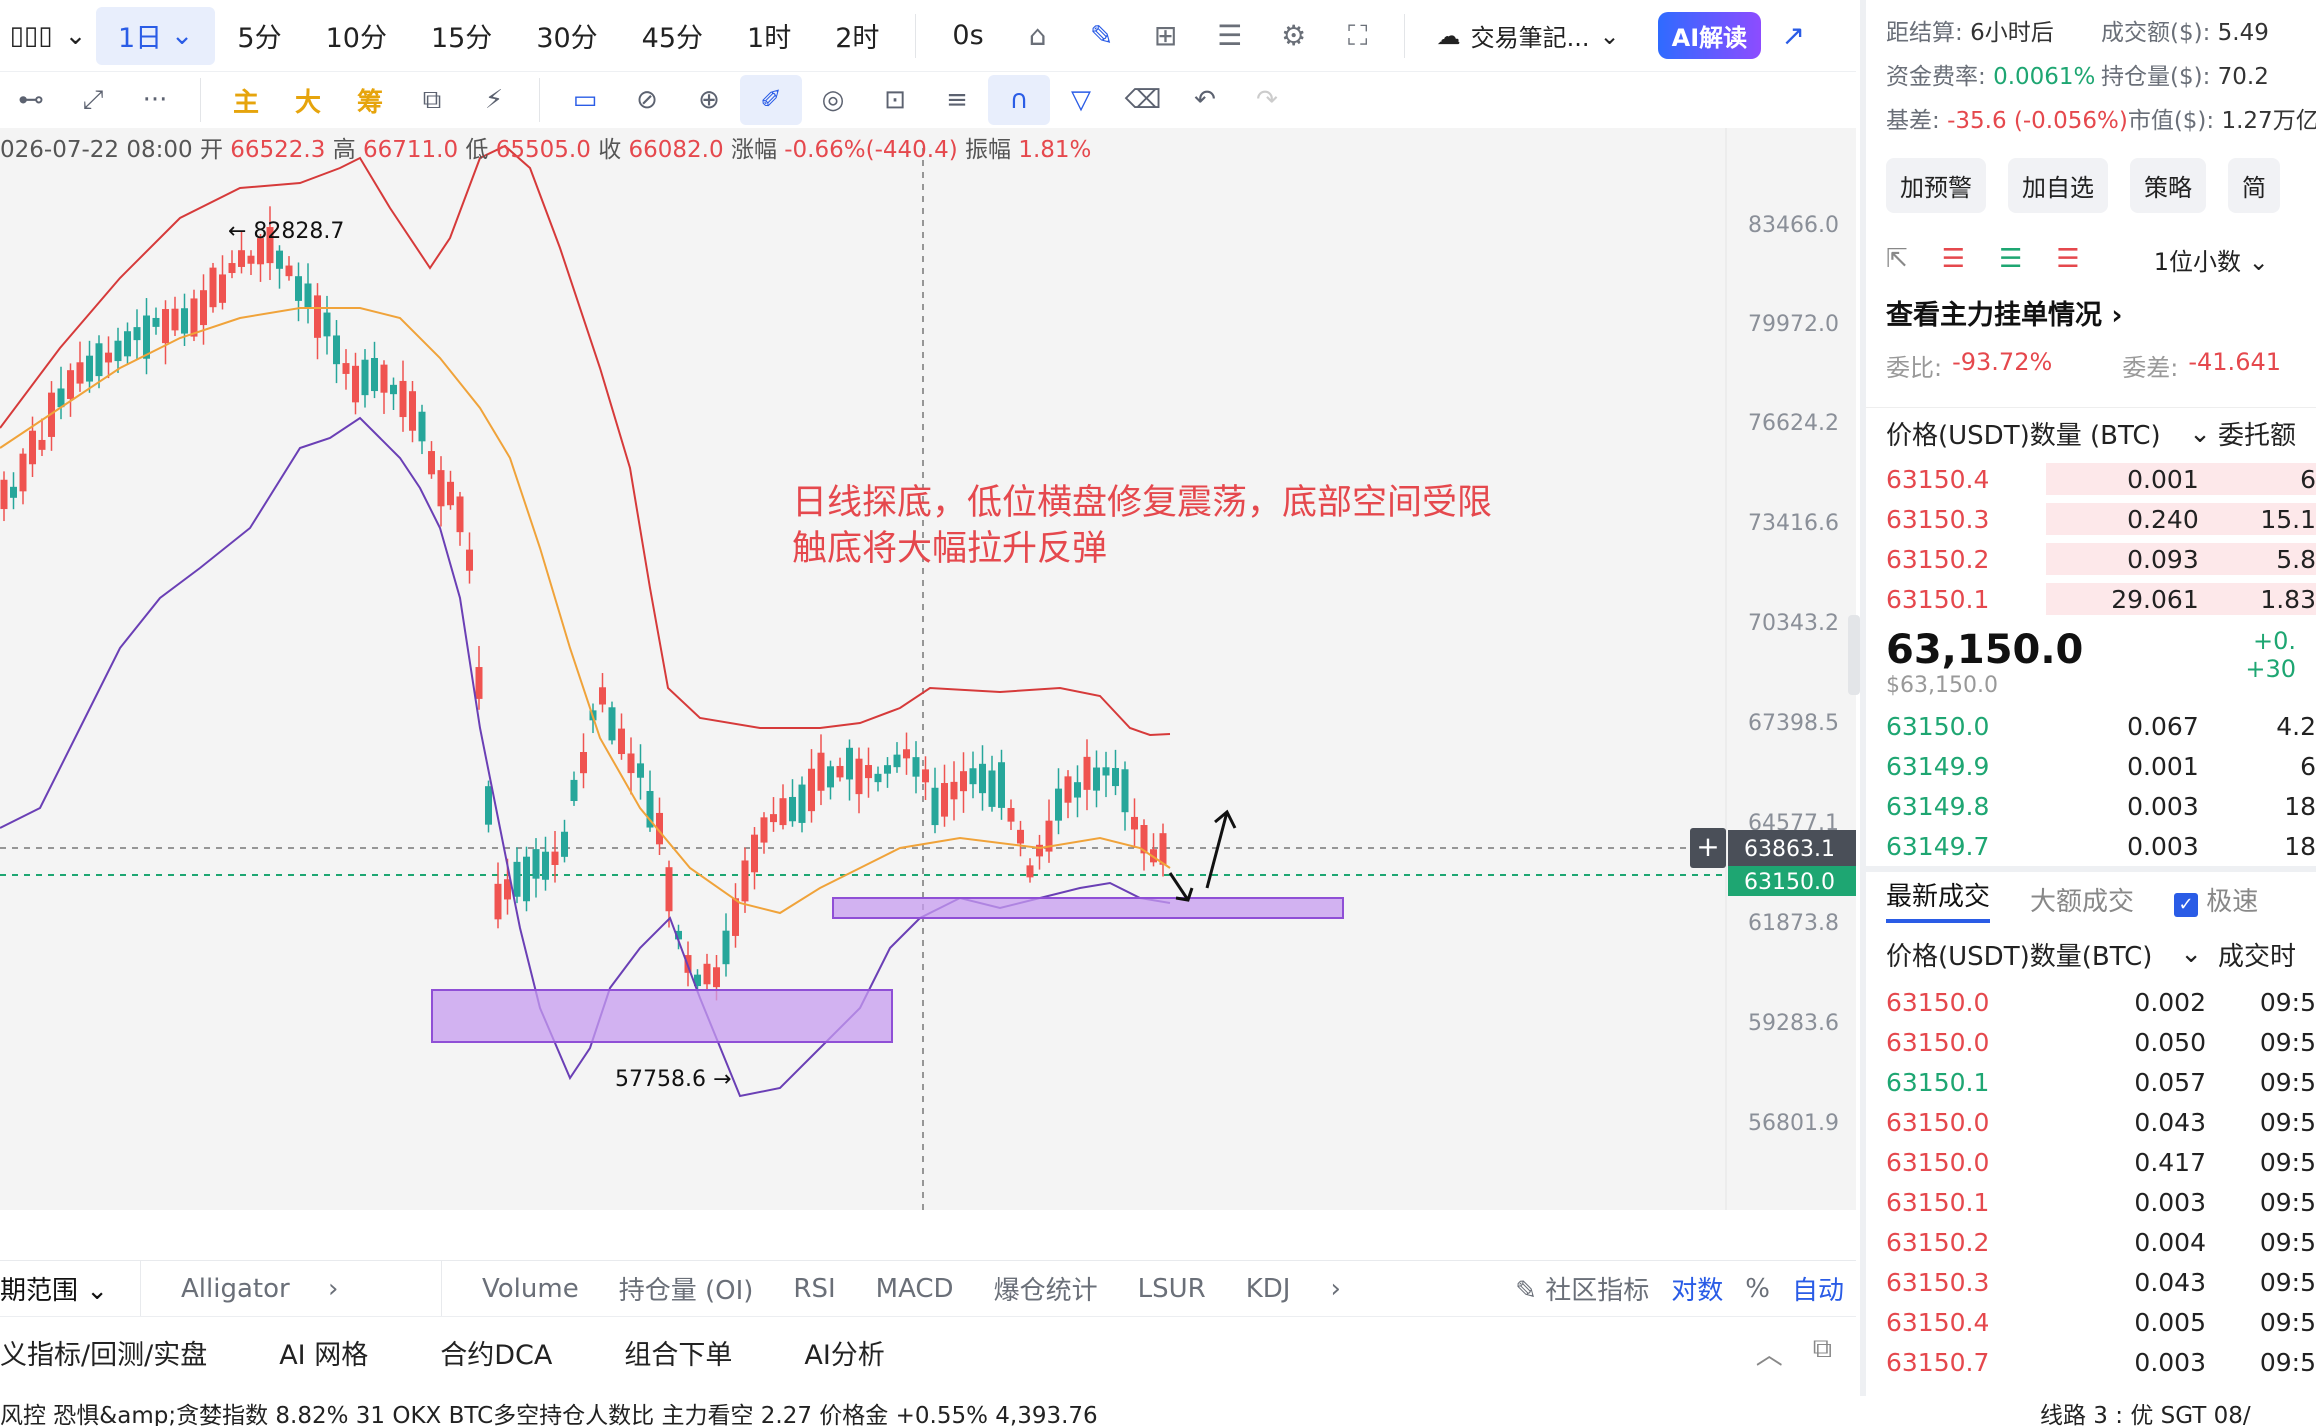  Describe the element at coordinates (1528, 35) in the screenshot. I see `trade-note-dropdown: ☁ 交易筆記... ⌄` at that location.